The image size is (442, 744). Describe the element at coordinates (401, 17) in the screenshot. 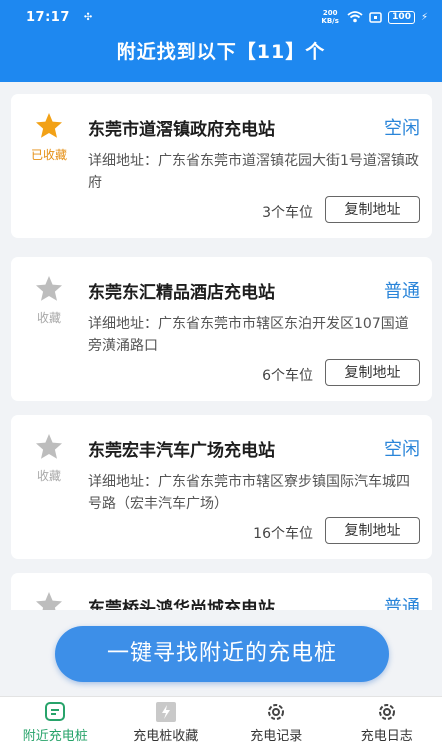

I see `battery-level: 100` at that location.